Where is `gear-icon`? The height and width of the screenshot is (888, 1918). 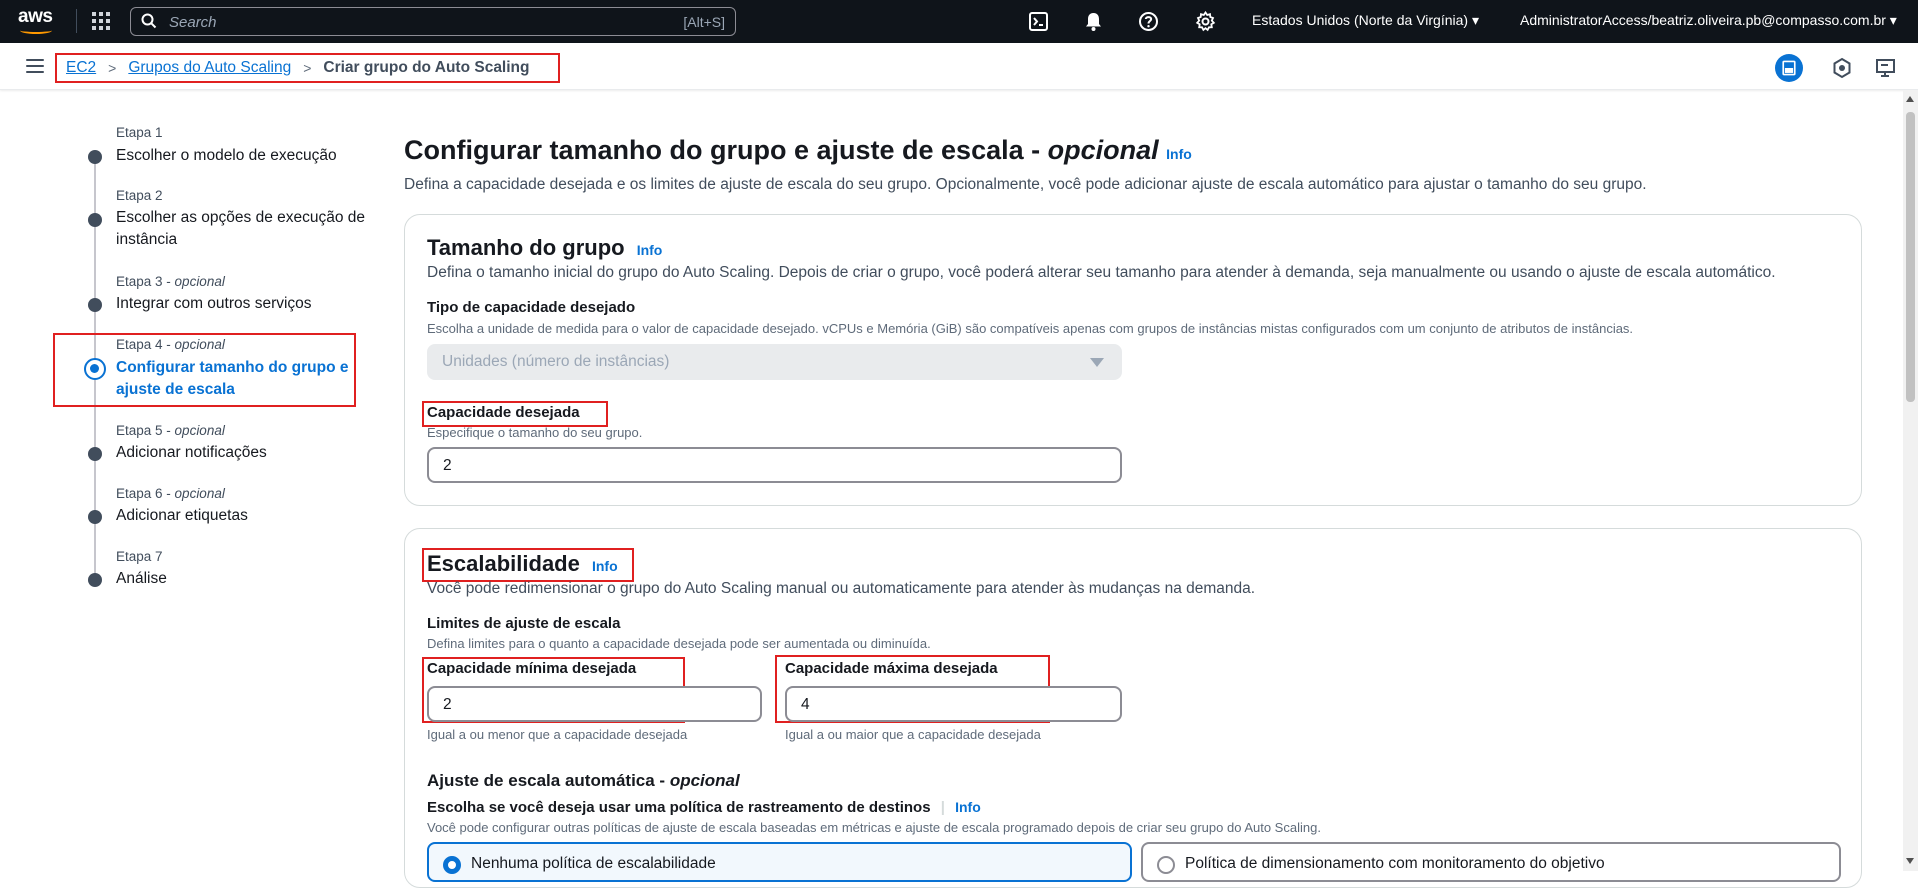 gear-icon is located at coordinates (1205, 21).